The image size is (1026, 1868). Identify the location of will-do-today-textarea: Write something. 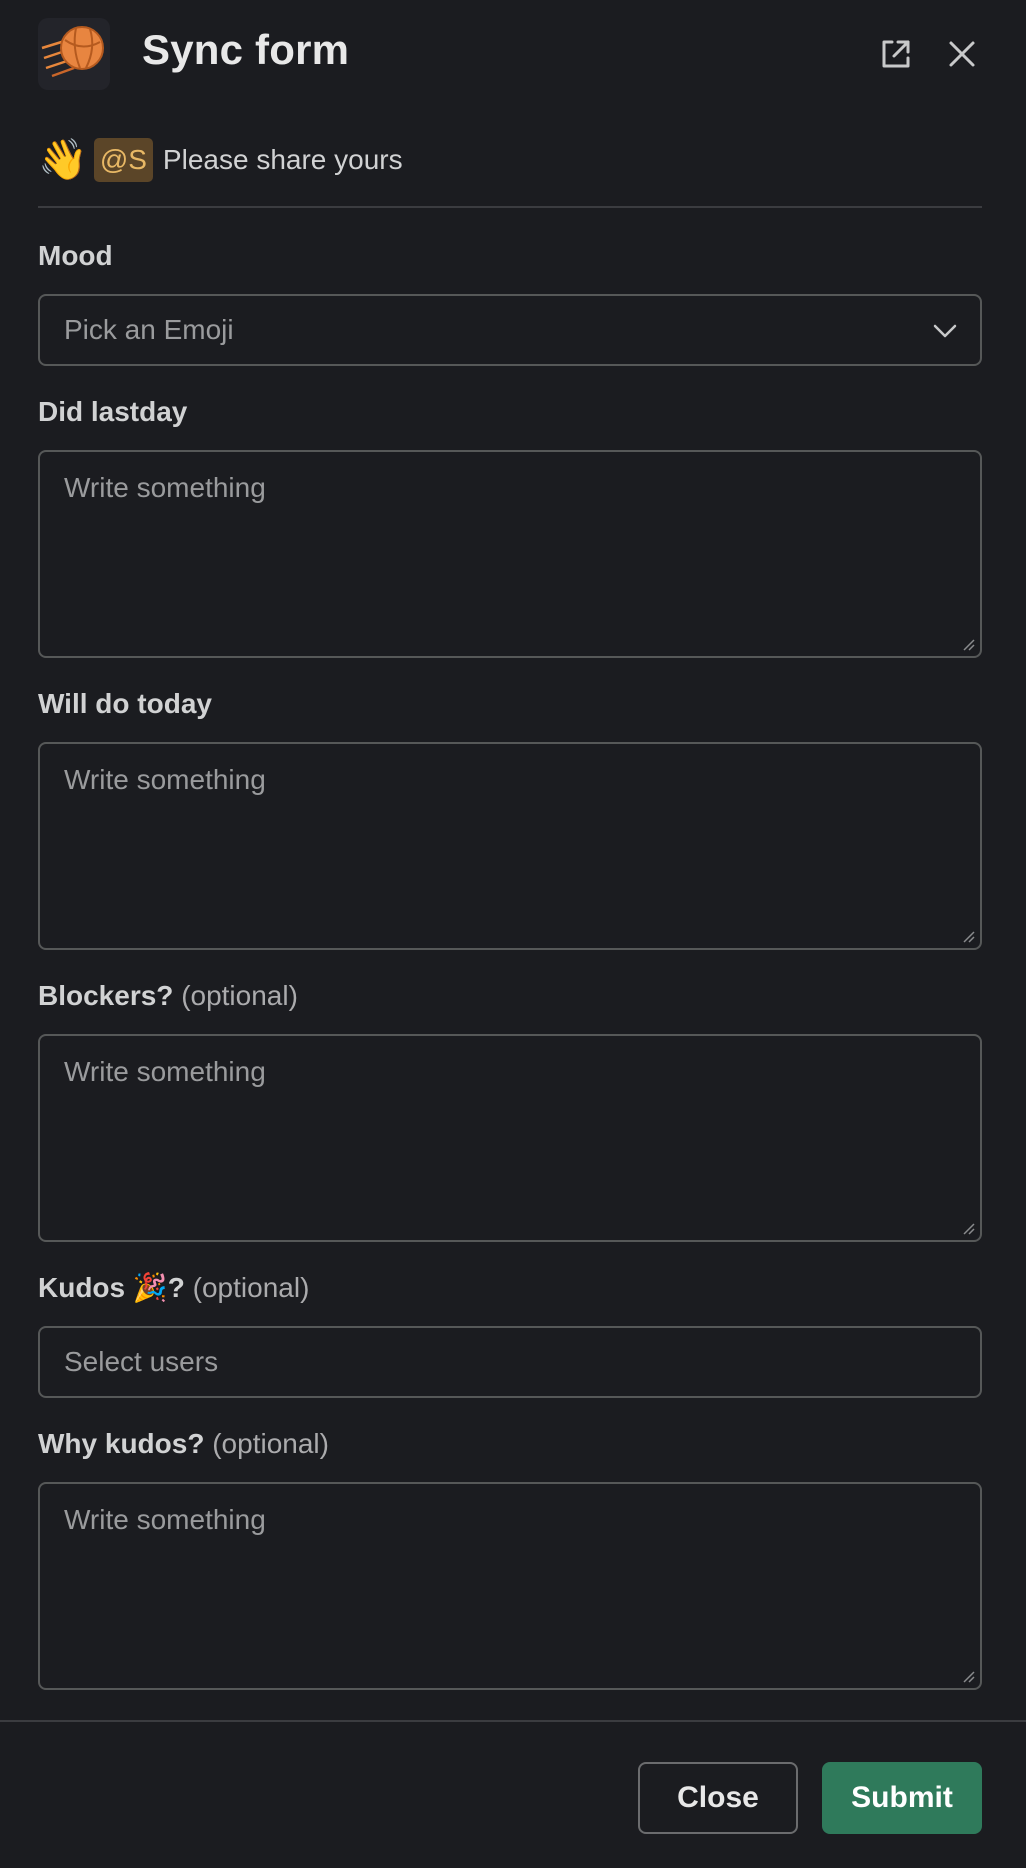
(510, 846).